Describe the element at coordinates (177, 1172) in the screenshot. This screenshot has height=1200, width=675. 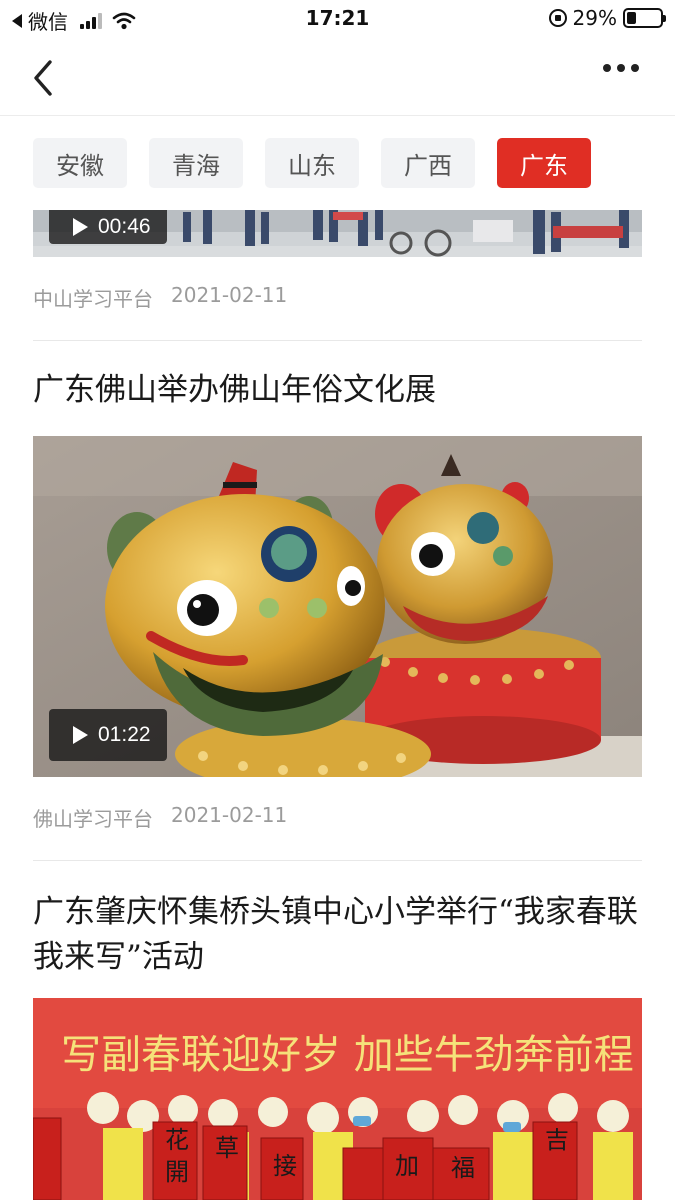
I see `couplet-char: 開` at that location.